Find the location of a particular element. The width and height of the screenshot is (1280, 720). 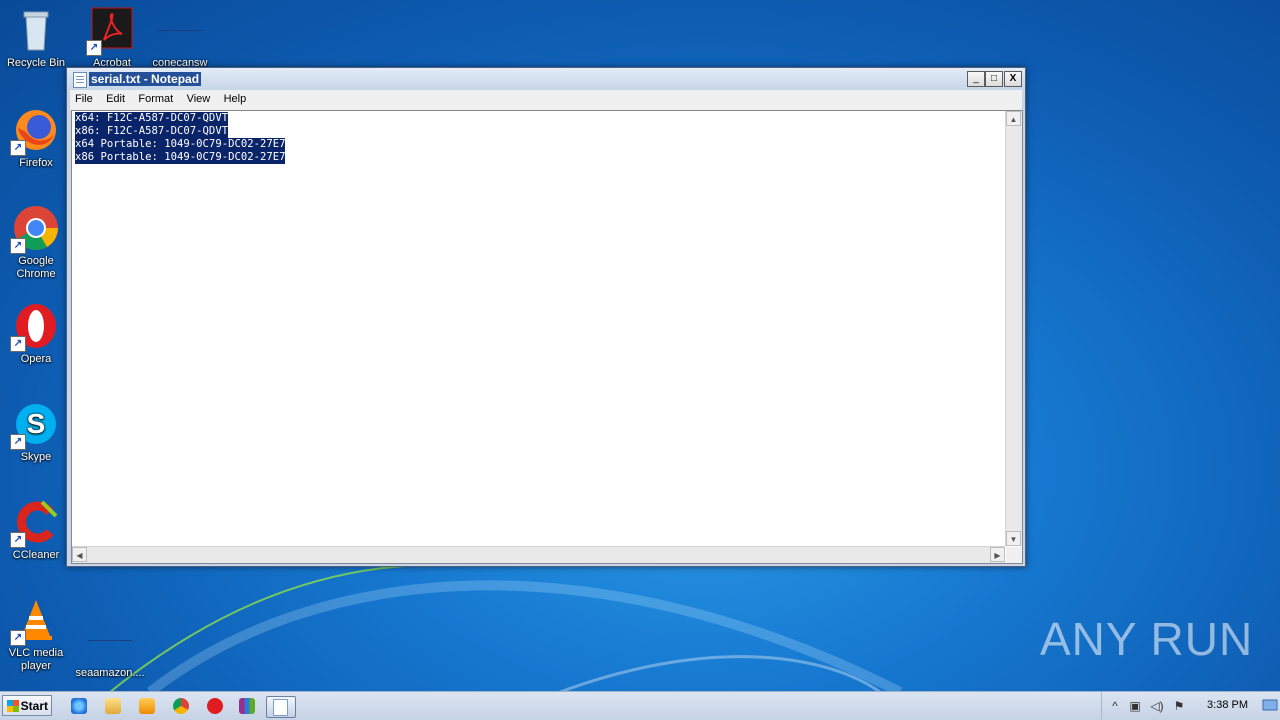

text-line: x64: F12C-A587-DC07-QDVT is located at coordinates (152, 118).